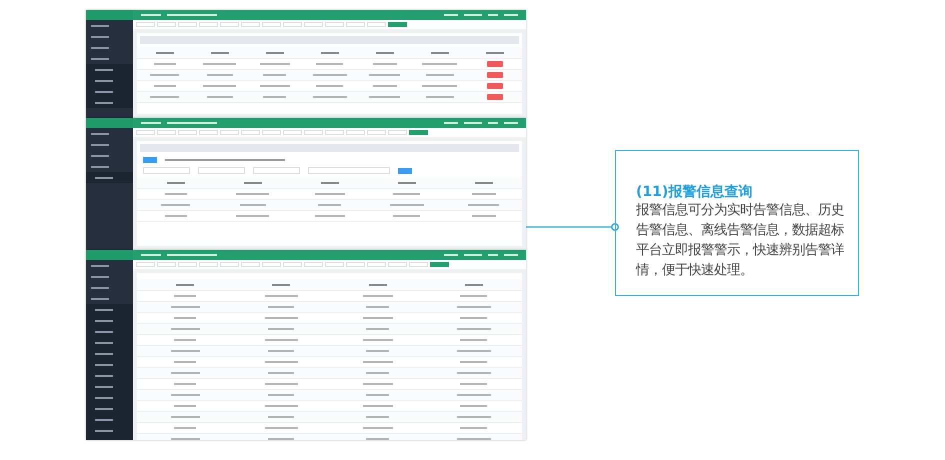  I want to click on callout-title: (11)报警信息查询, so click(695, 192).